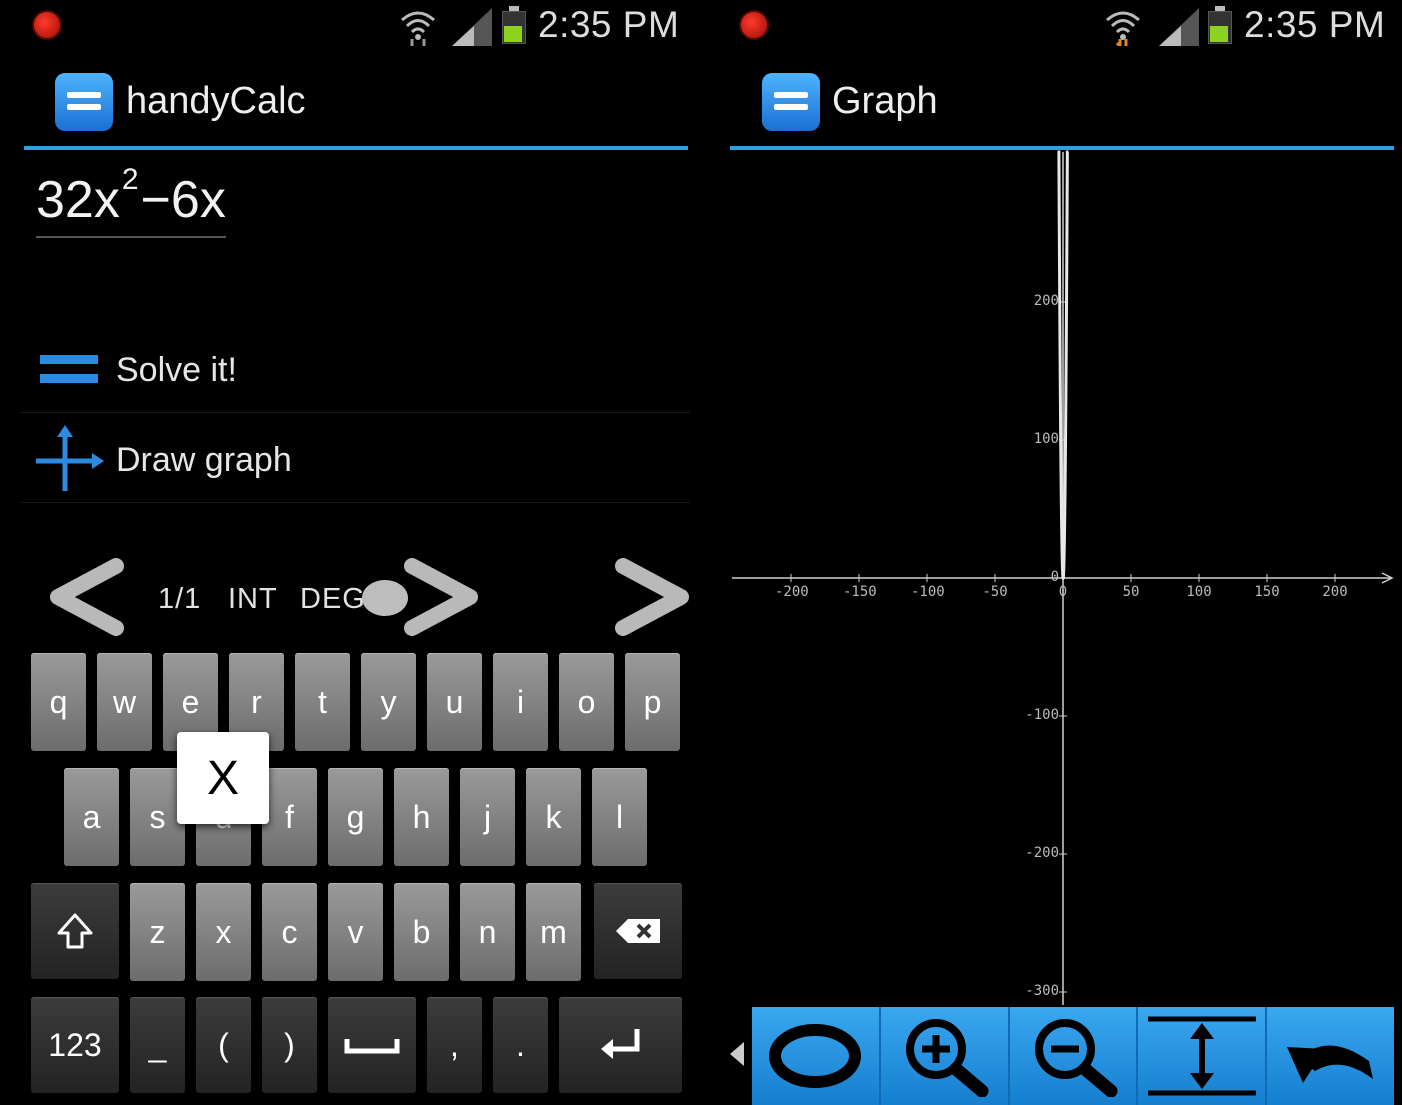 This screenshot has height=1105, width=1402. What do you see at coordinates (1042, 853) in the screenshot?
I see `y-tick-label: -200` at bounding box center [1042, 853].